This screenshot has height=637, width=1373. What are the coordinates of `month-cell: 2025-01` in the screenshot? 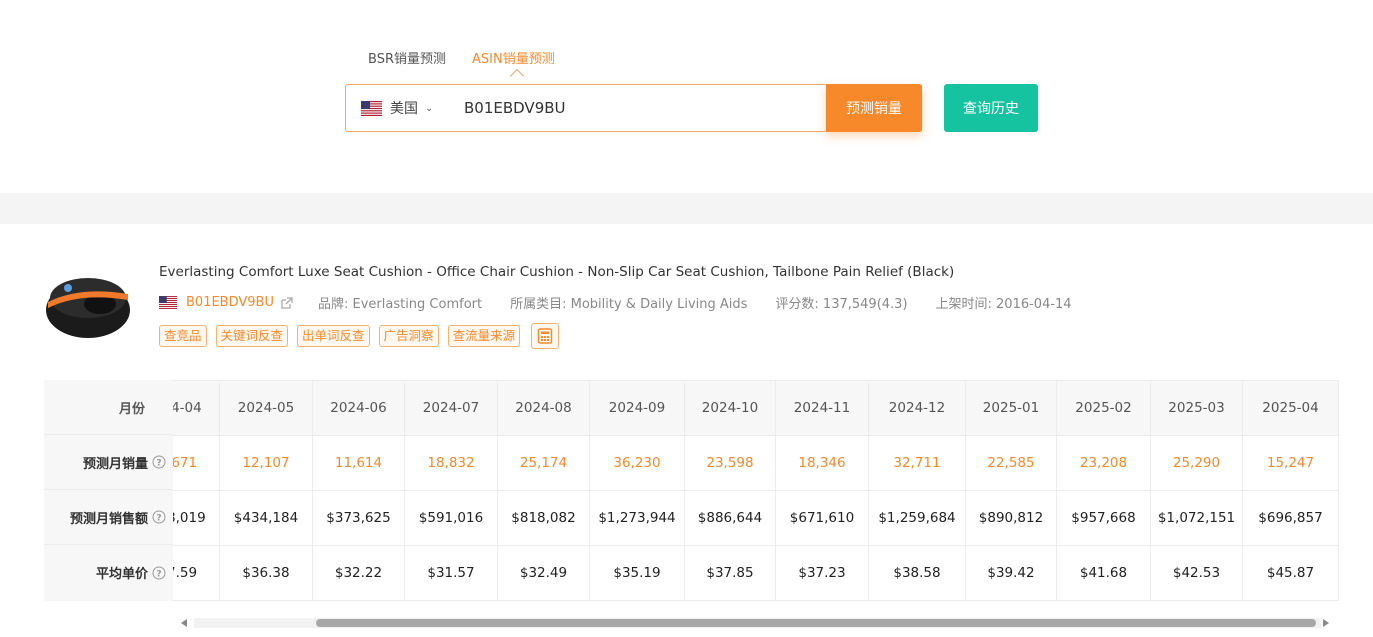 It's located at (1011, 408).